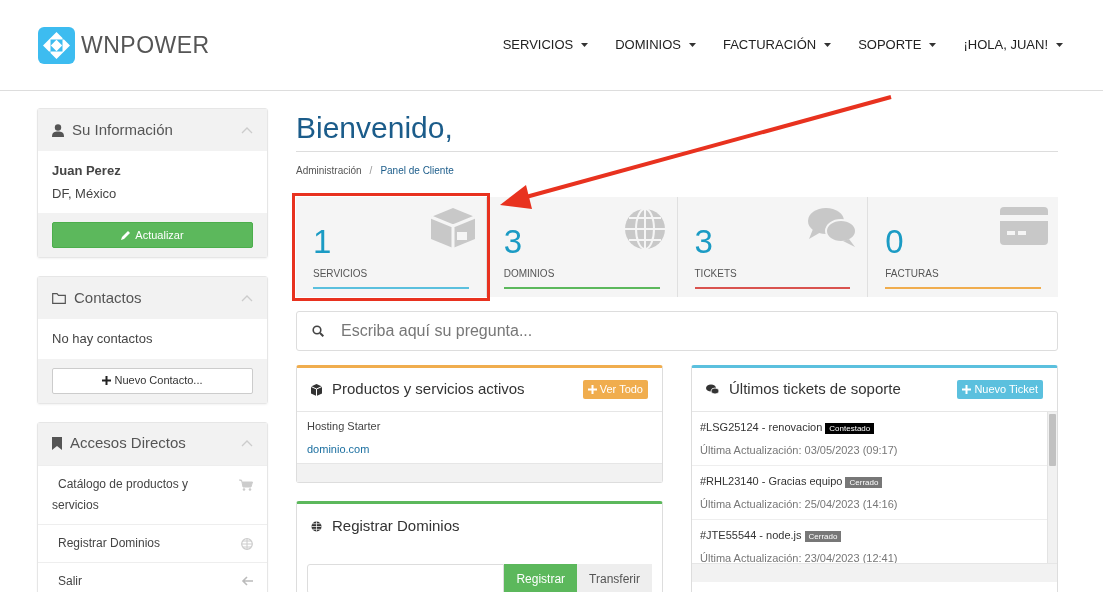 This screenshot has width=1103, height=592. I want to click on brand-name: WNPOWER, so click(145, 45).